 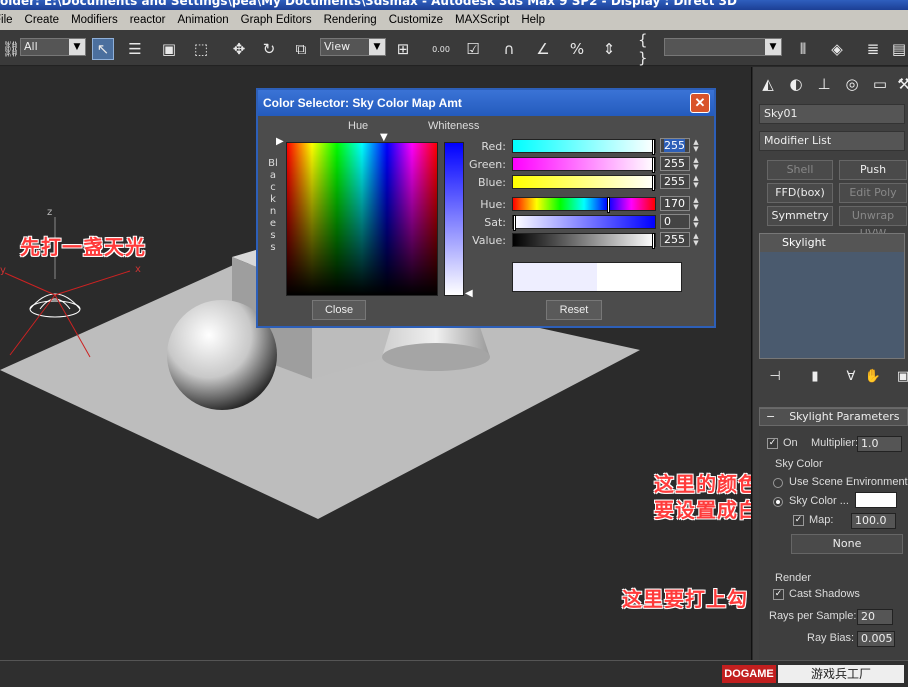 What do you see at coordinates (649, 49) in the screenshot?
I see `named-selection-icon: { }` at bounding box center [649, 49].